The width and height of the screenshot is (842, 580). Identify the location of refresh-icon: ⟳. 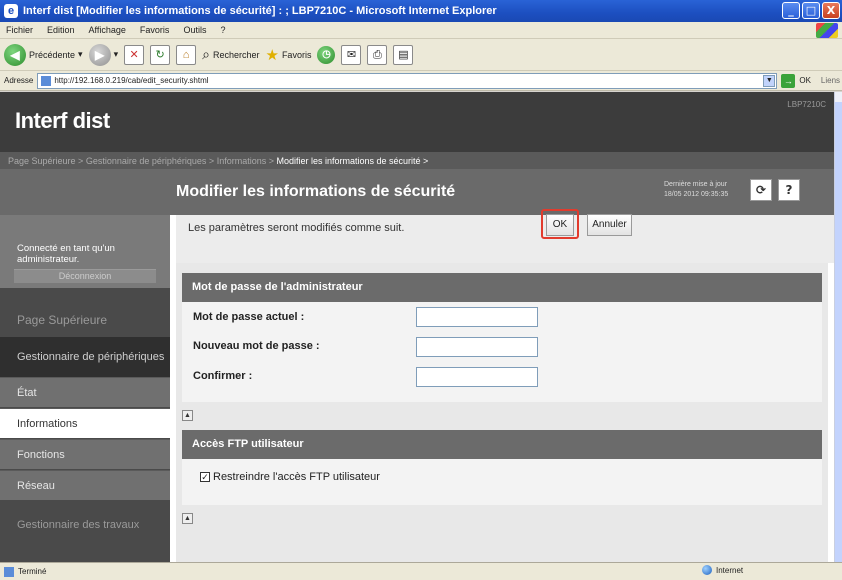
(761, 190).